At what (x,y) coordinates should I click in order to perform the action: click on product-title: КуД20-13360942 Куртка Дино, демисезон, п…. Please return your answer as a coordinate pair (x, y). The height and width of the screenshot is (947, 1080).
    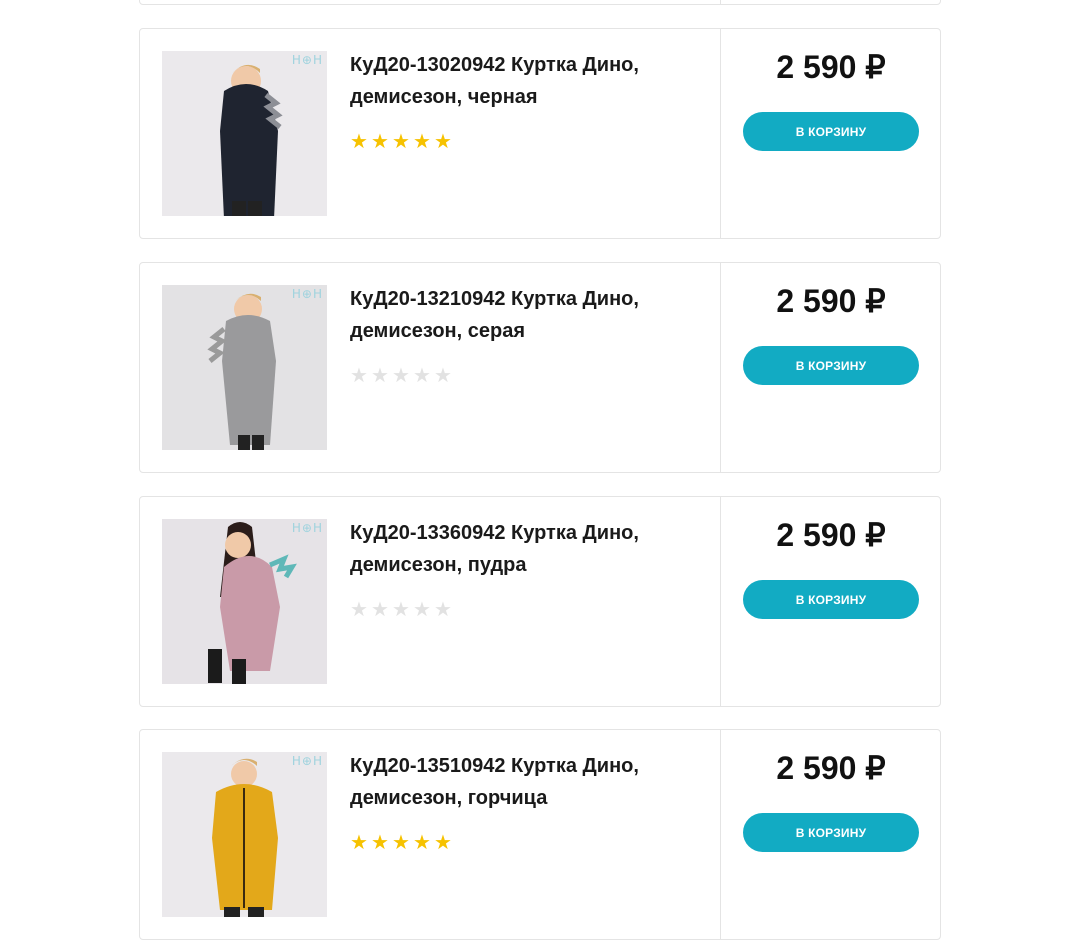
    Looking at the image, I should click on (525, 549).